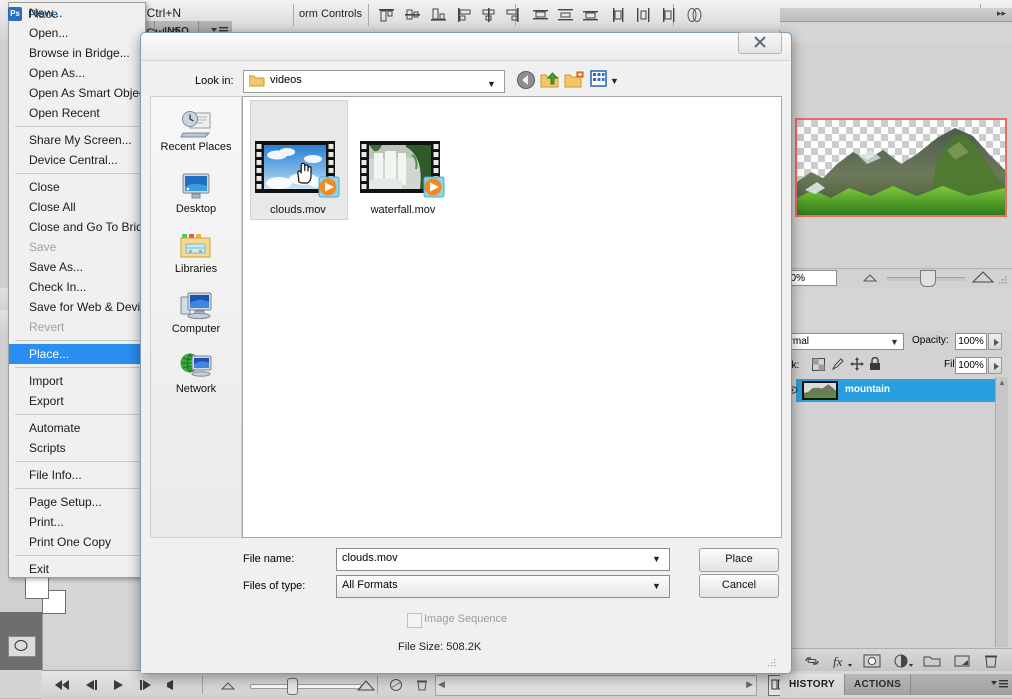 Image resolution: width=1012 pixels, height=699 pixels. What do you see at coordinates (526, 80) in the screenshot?
I see `back-icon` at bounding box center [526, 80].